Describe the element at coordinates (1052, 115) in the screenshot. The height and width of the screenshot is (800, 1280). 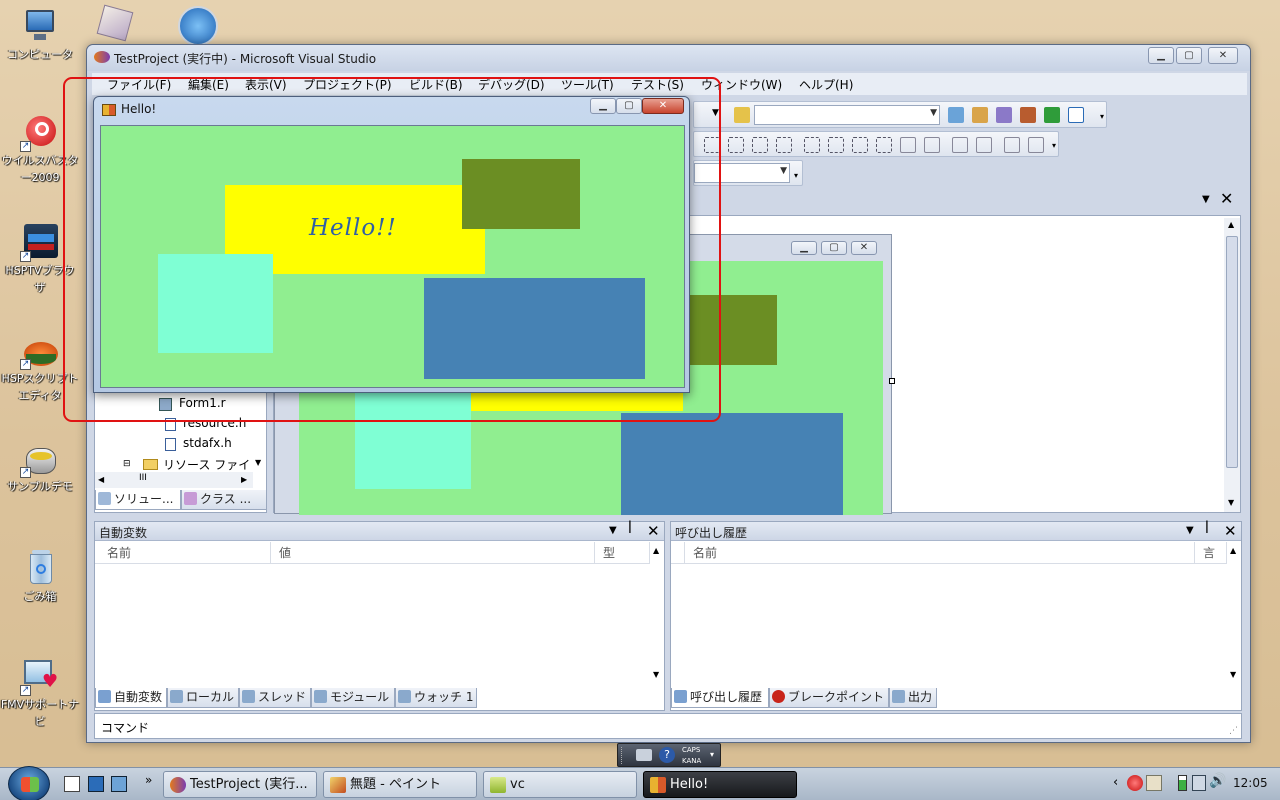
I see `start-page-icon` at that location.